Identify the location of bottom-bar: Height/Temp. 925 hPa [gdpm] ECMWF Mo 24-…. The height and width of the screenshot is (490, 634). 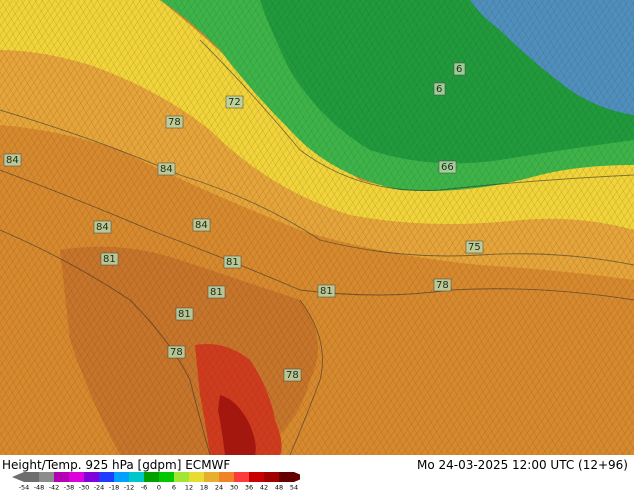
(317, 472).